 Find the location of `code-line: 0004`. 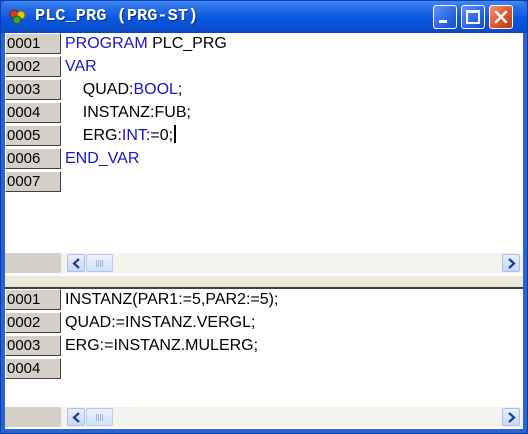

code-line: 0004 is located at coordinates (264, 369).